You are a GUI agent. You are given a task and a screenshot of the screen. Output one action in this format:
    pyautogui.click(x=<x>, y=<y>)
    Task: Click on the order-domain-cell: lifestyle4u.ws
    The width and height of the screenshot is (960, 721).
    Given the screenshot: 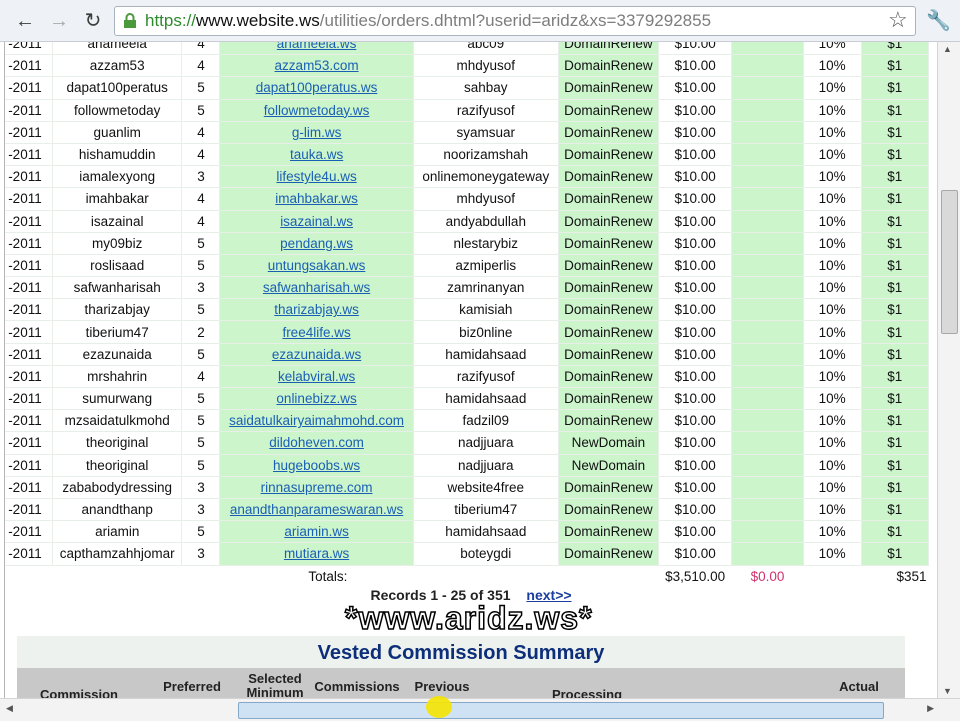 What is the action you would take?
    pyautogui.click(x=316, y=177)
    